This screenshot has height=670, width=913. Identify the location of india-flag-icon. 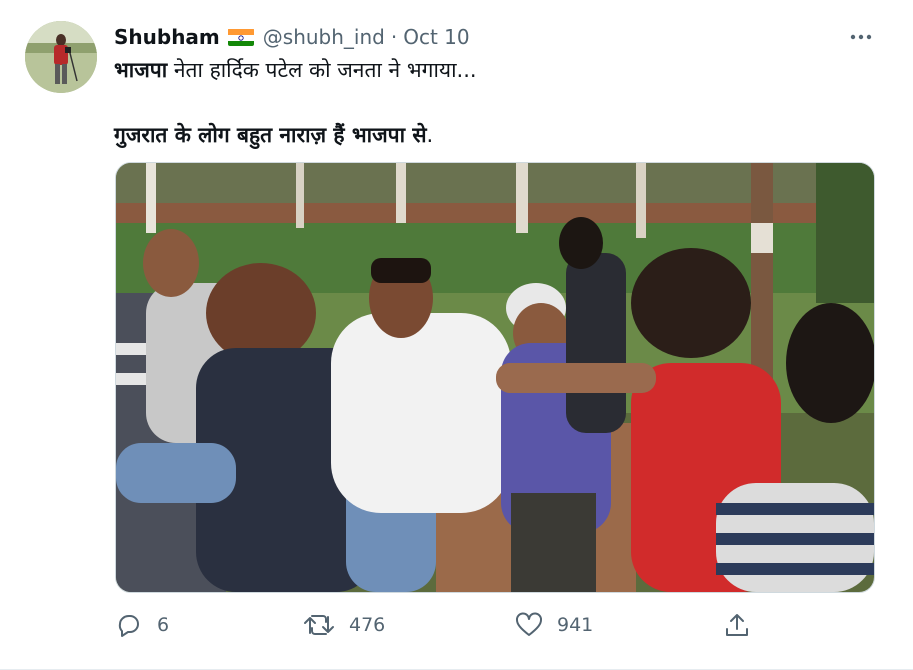
(240, 37).